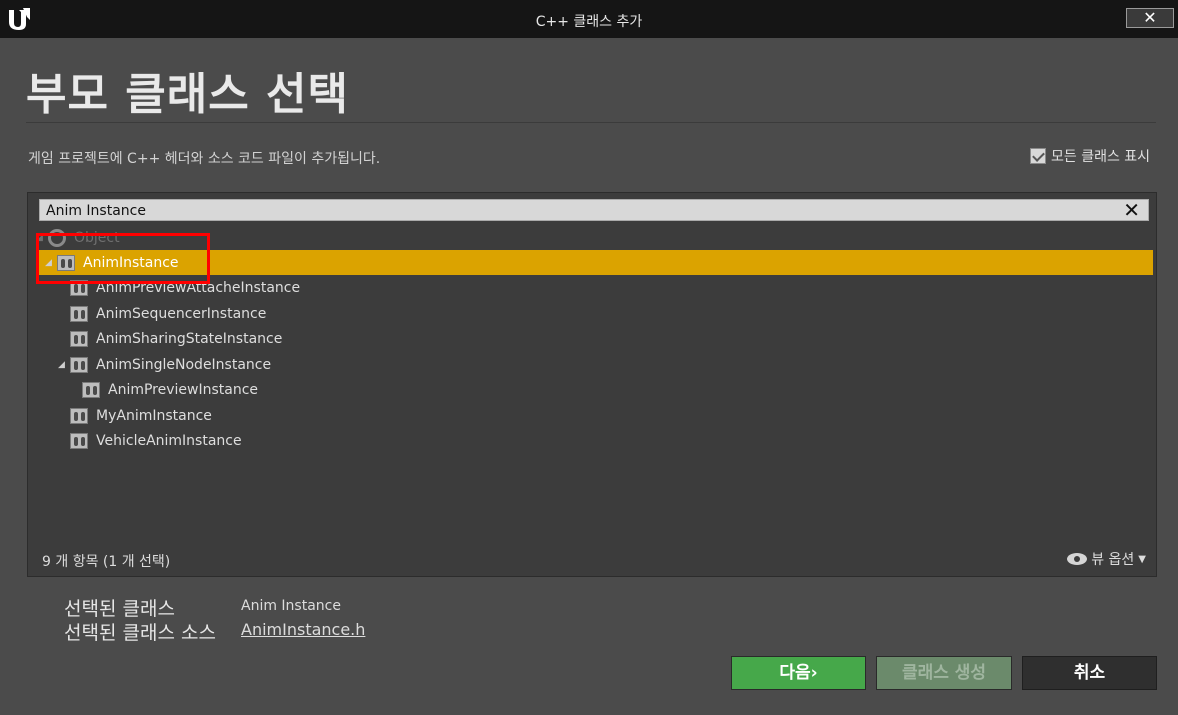 The image size is (1178, 715). Describe the element at coordinates (593, 389) in the screenshot. I see `tree-item-animpreviewinstance: AnimPreviewInstance` at that location.